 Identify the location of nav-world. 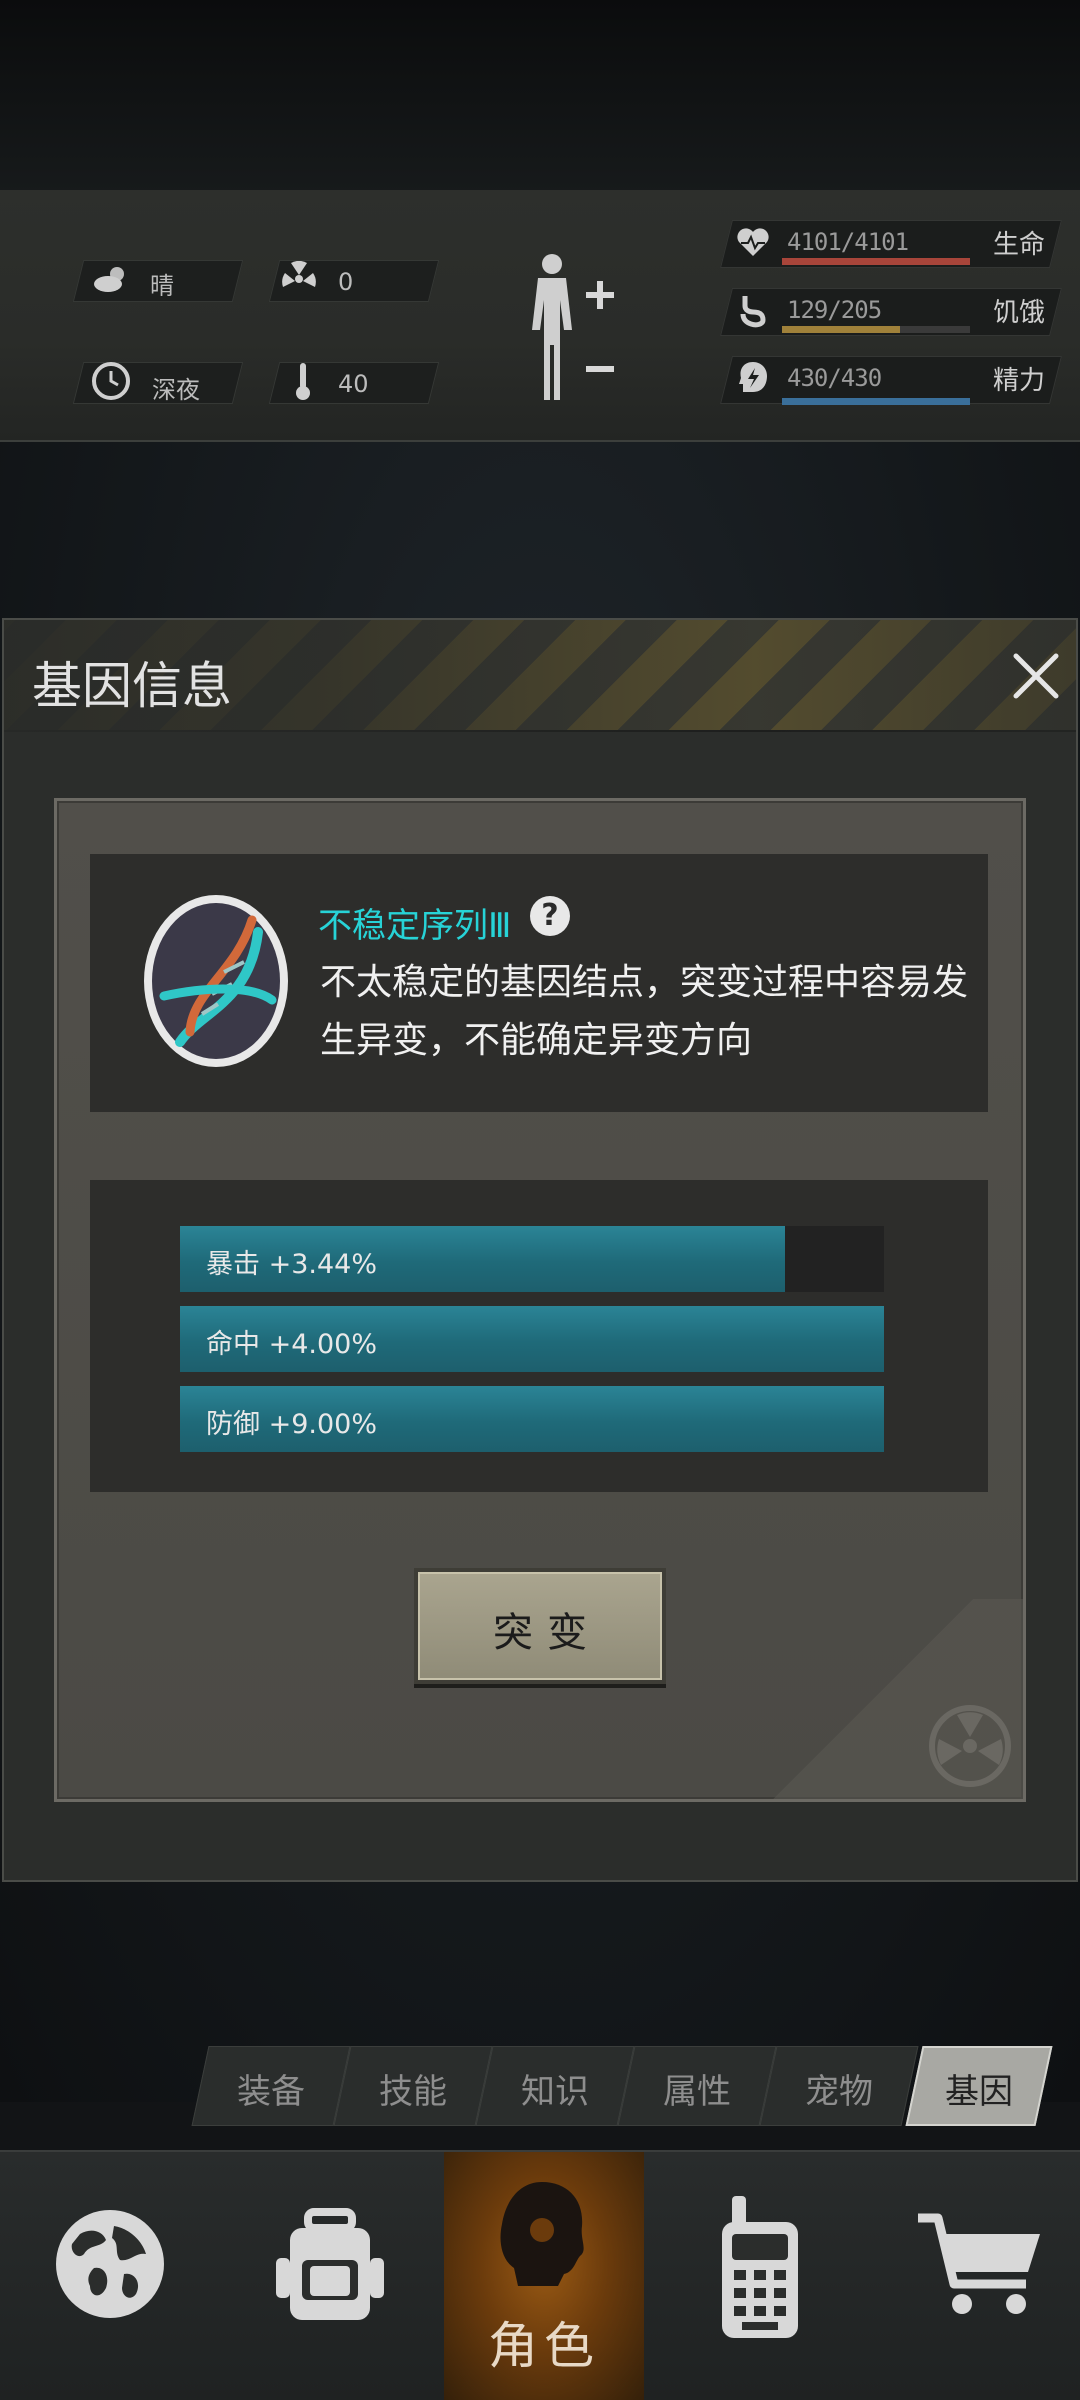
(110, 2275).